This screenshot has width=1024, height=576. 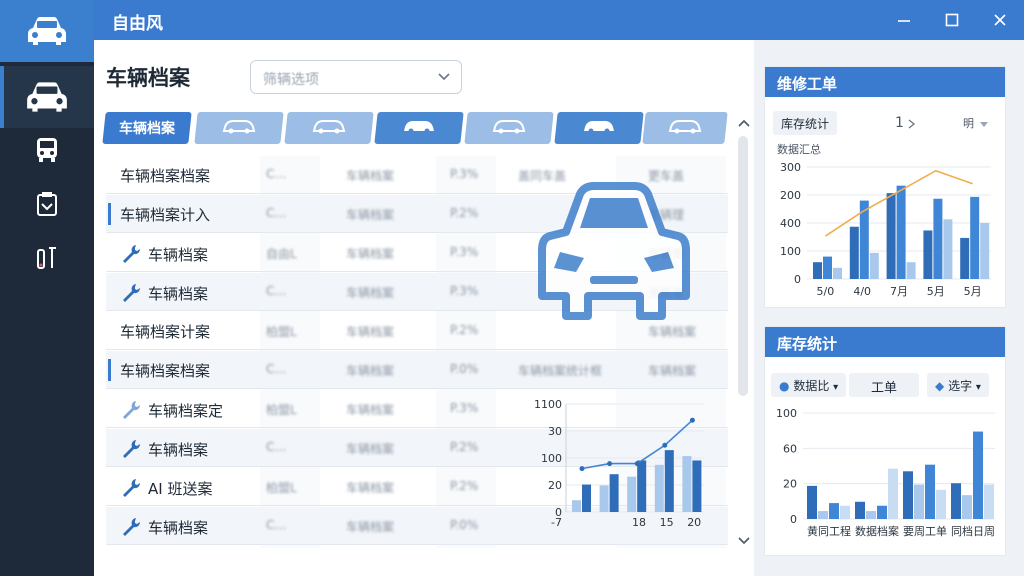 I want to click on stock-stats-chip: 库存统计, so click(x=805, y=123).